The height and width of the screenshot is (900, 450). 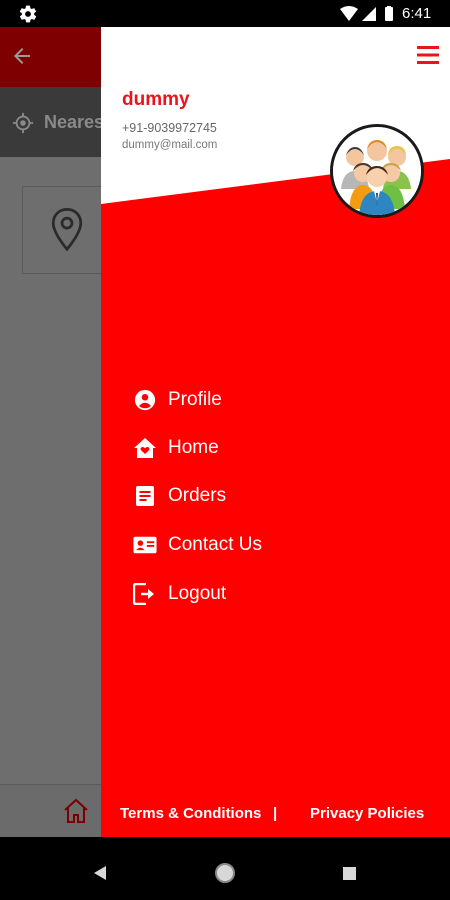 I want to click on location-pin-icon, so click(x=67, y=230).